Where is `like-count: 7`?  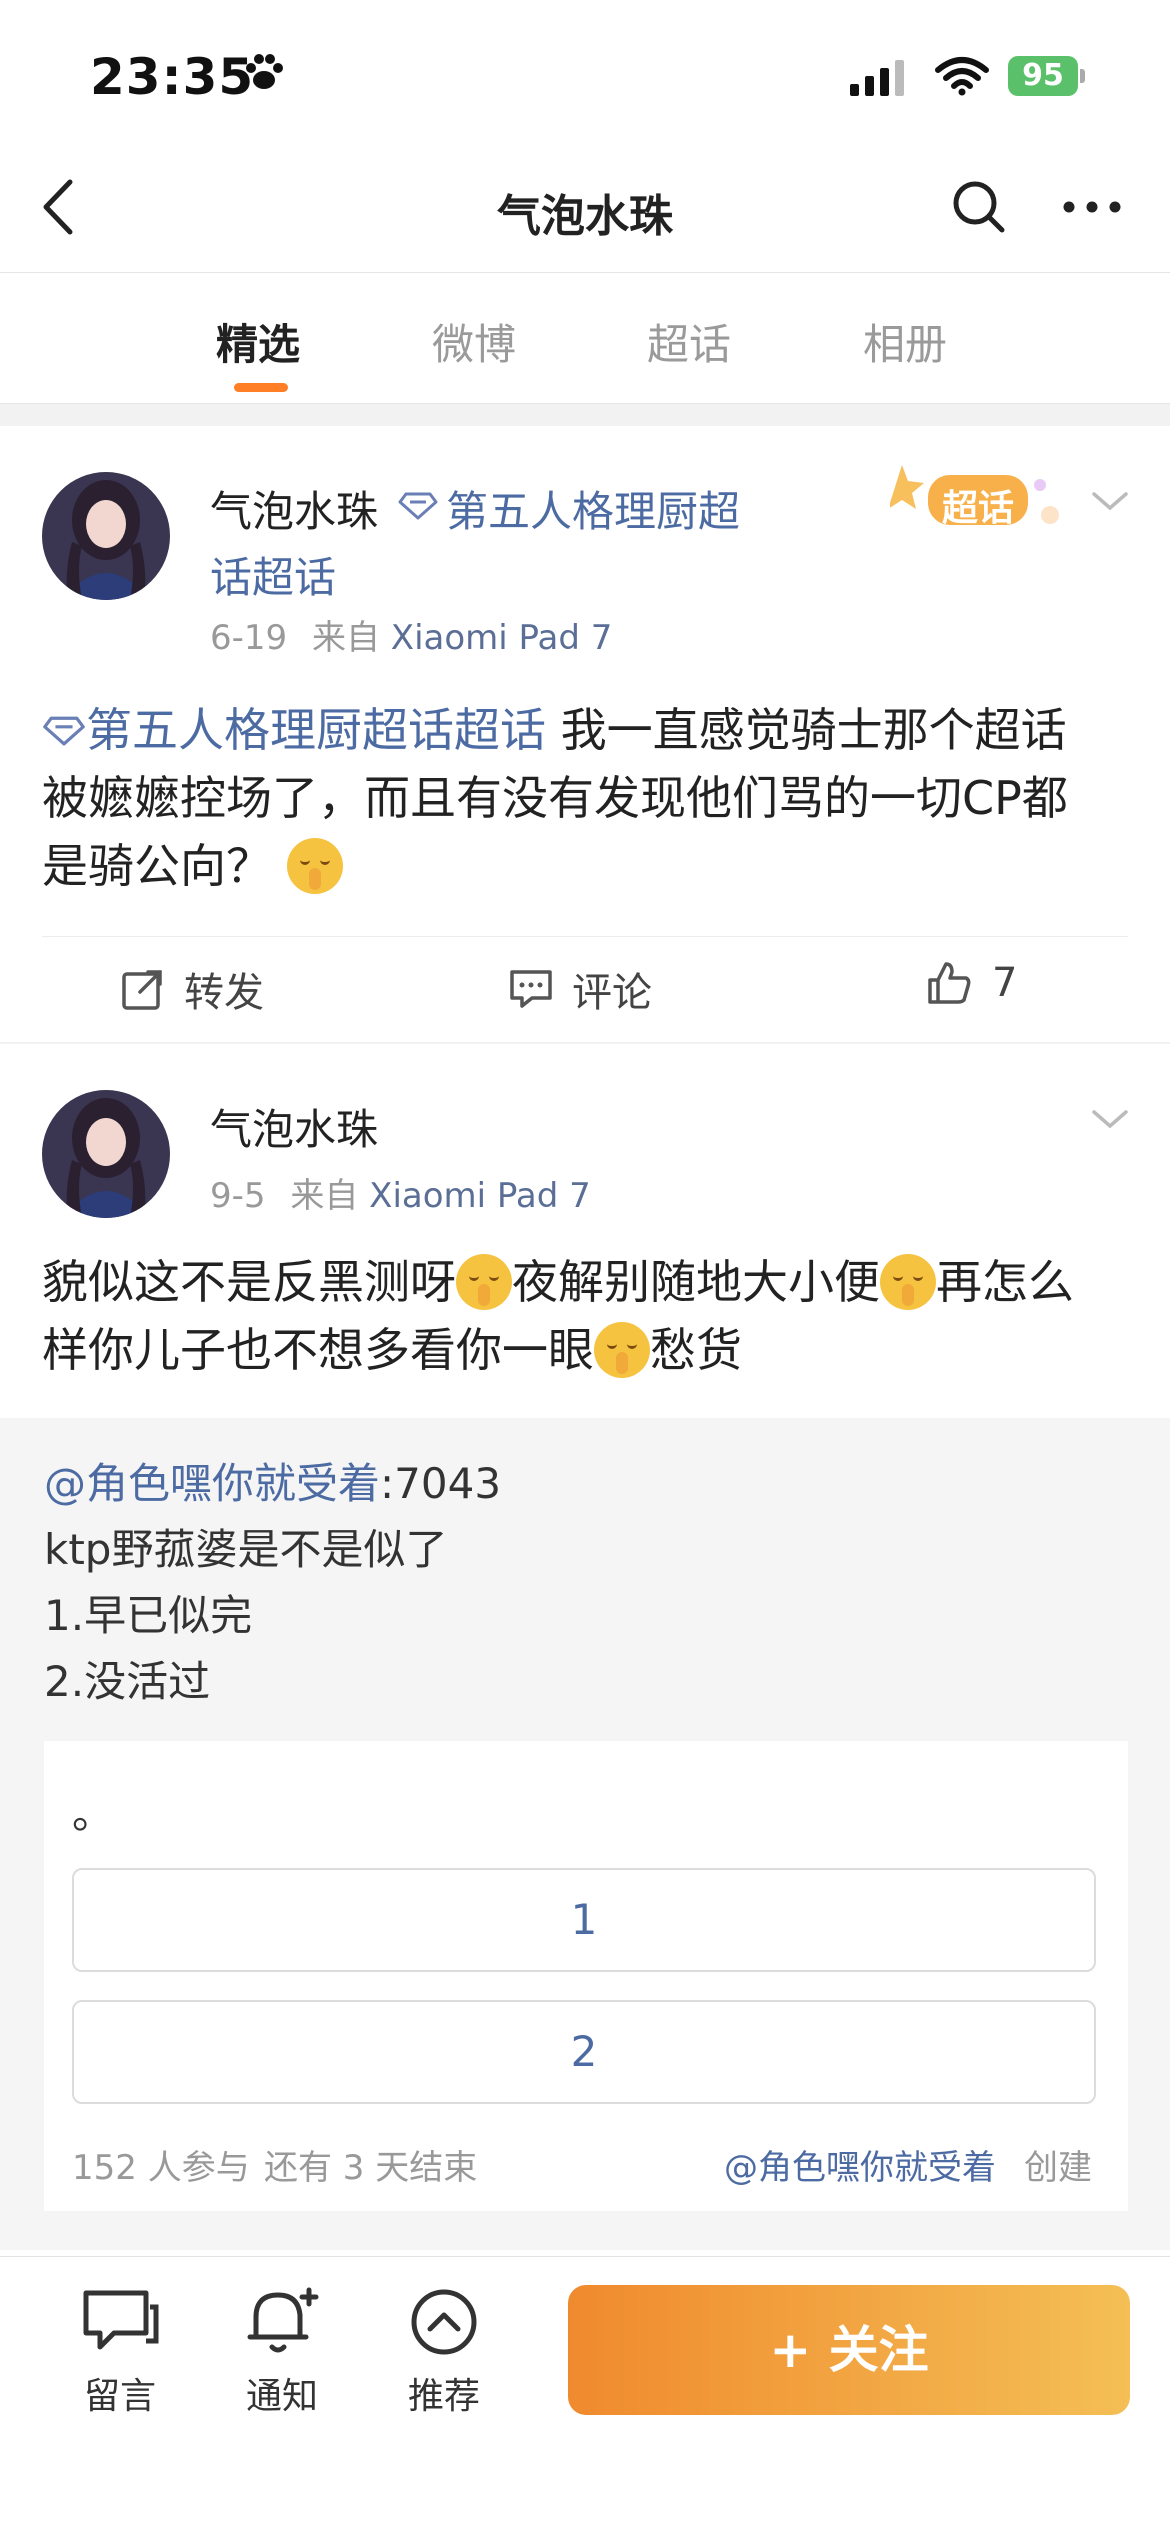 like-count: 7 is located at coordinates (1005, 983).